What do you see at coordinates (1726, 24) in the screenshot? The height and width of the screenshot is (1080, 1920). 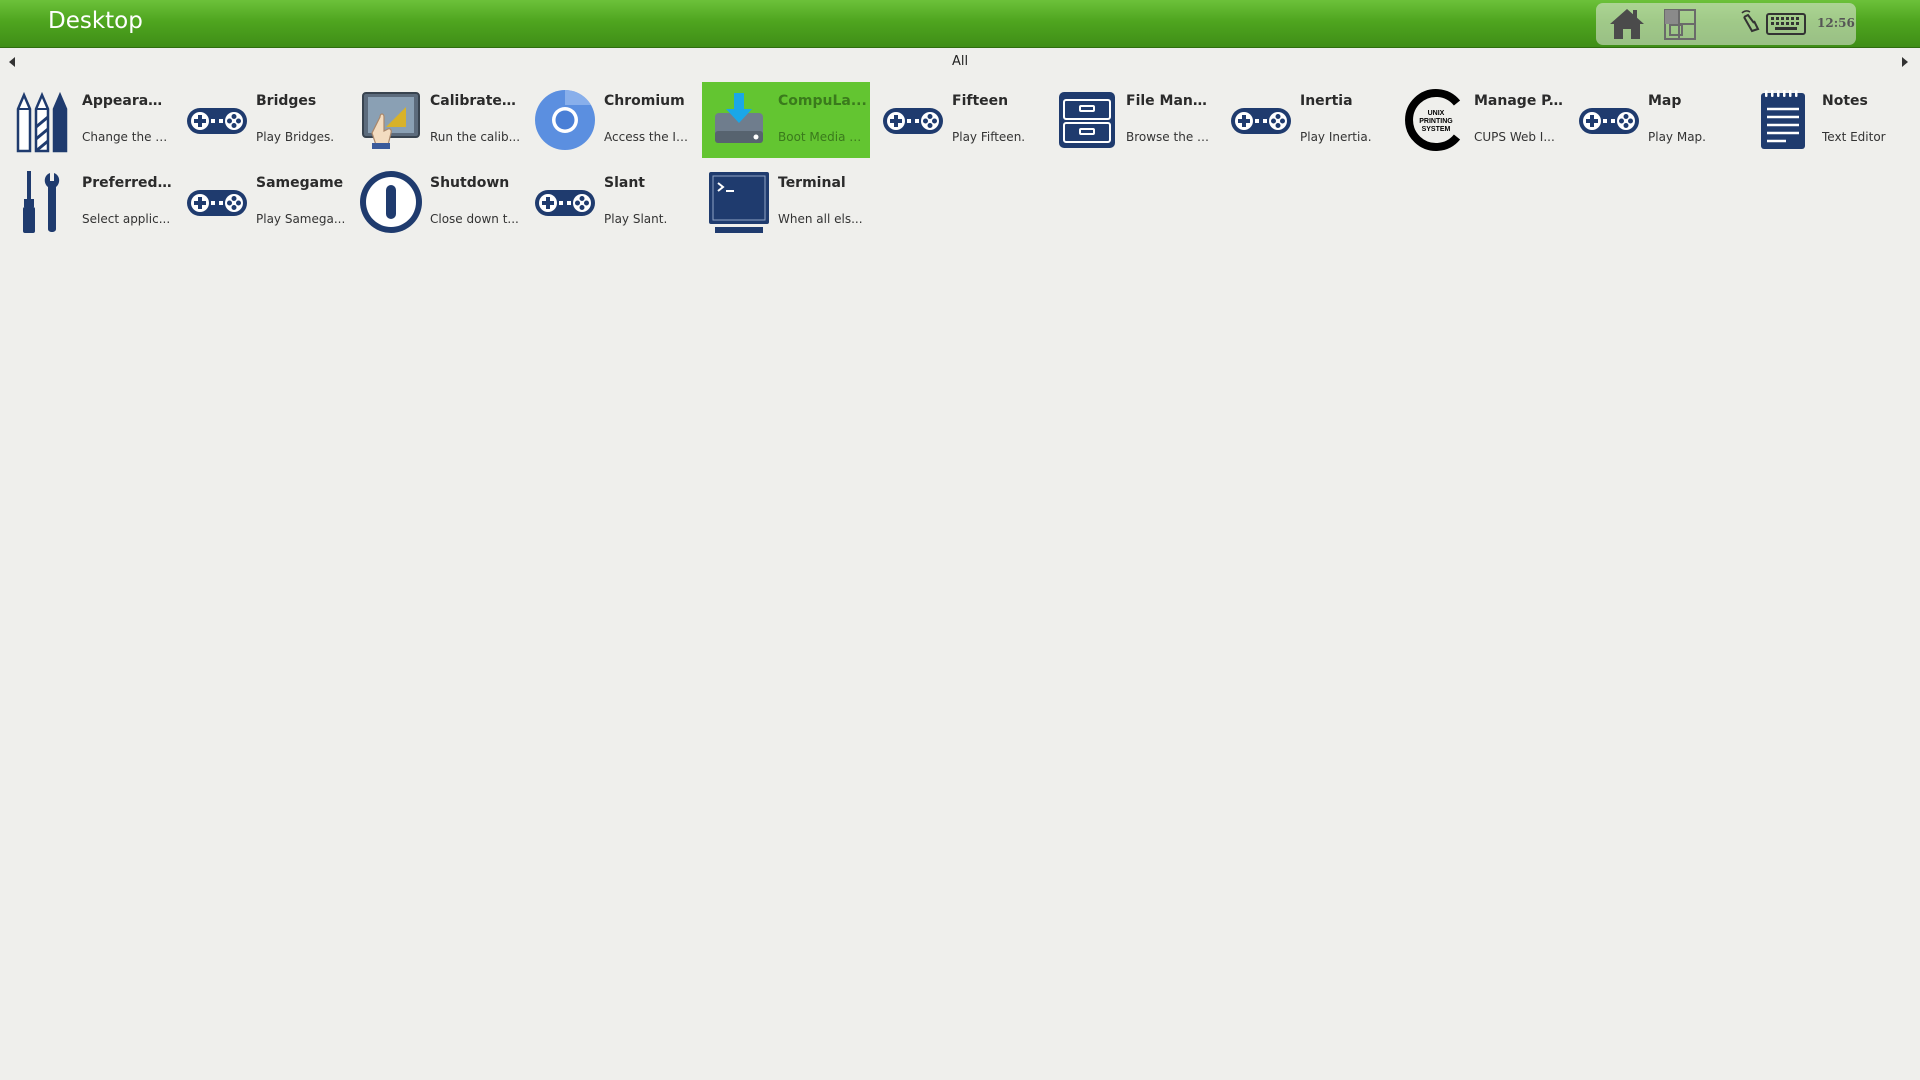 I see `system-tray: 12:56` at bounding box center [1726, 24].